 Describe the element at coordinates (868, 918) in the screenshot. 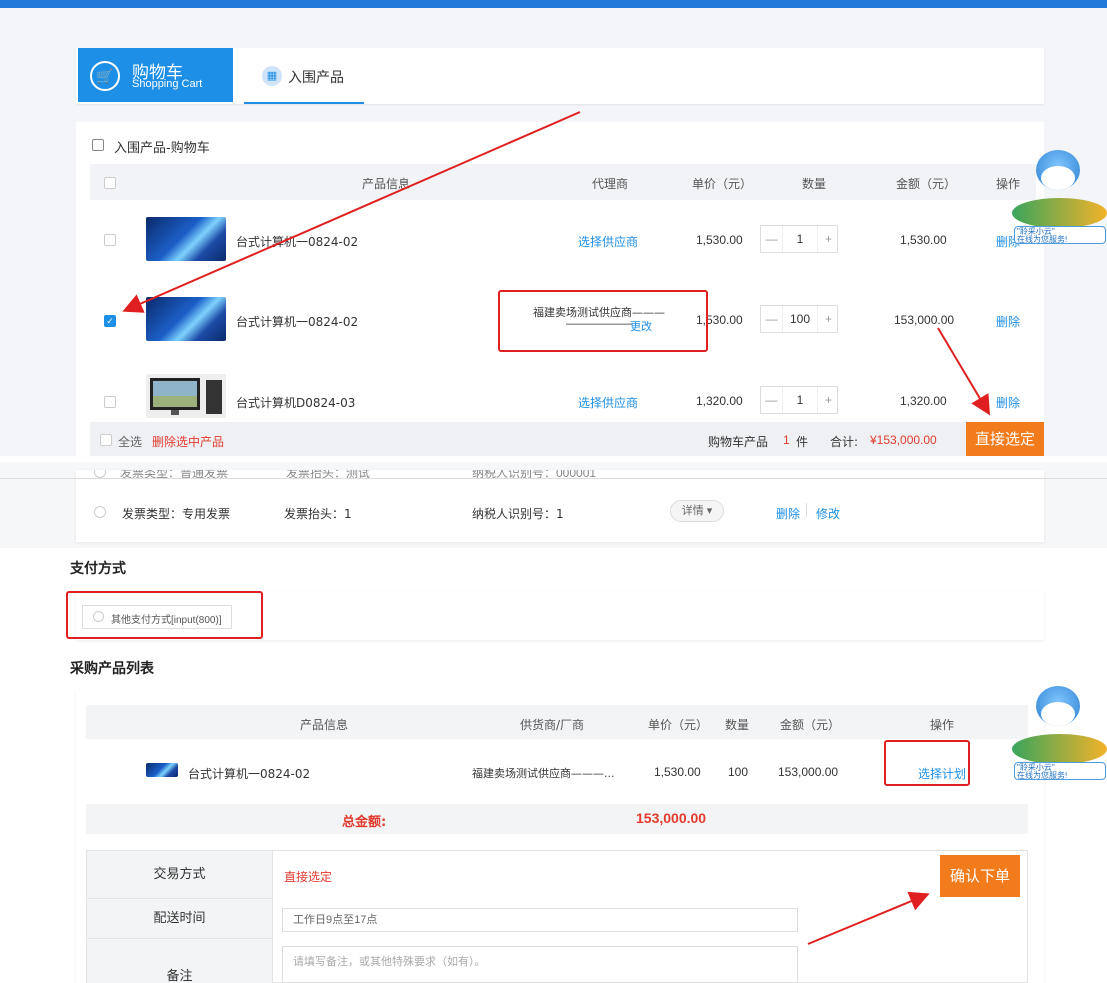

I see `arrow-to-confirm` at that location.